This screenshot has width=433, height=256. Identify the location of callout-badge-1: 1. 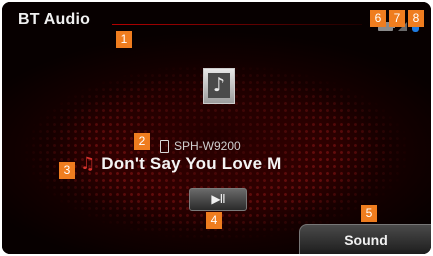
(124, 39).